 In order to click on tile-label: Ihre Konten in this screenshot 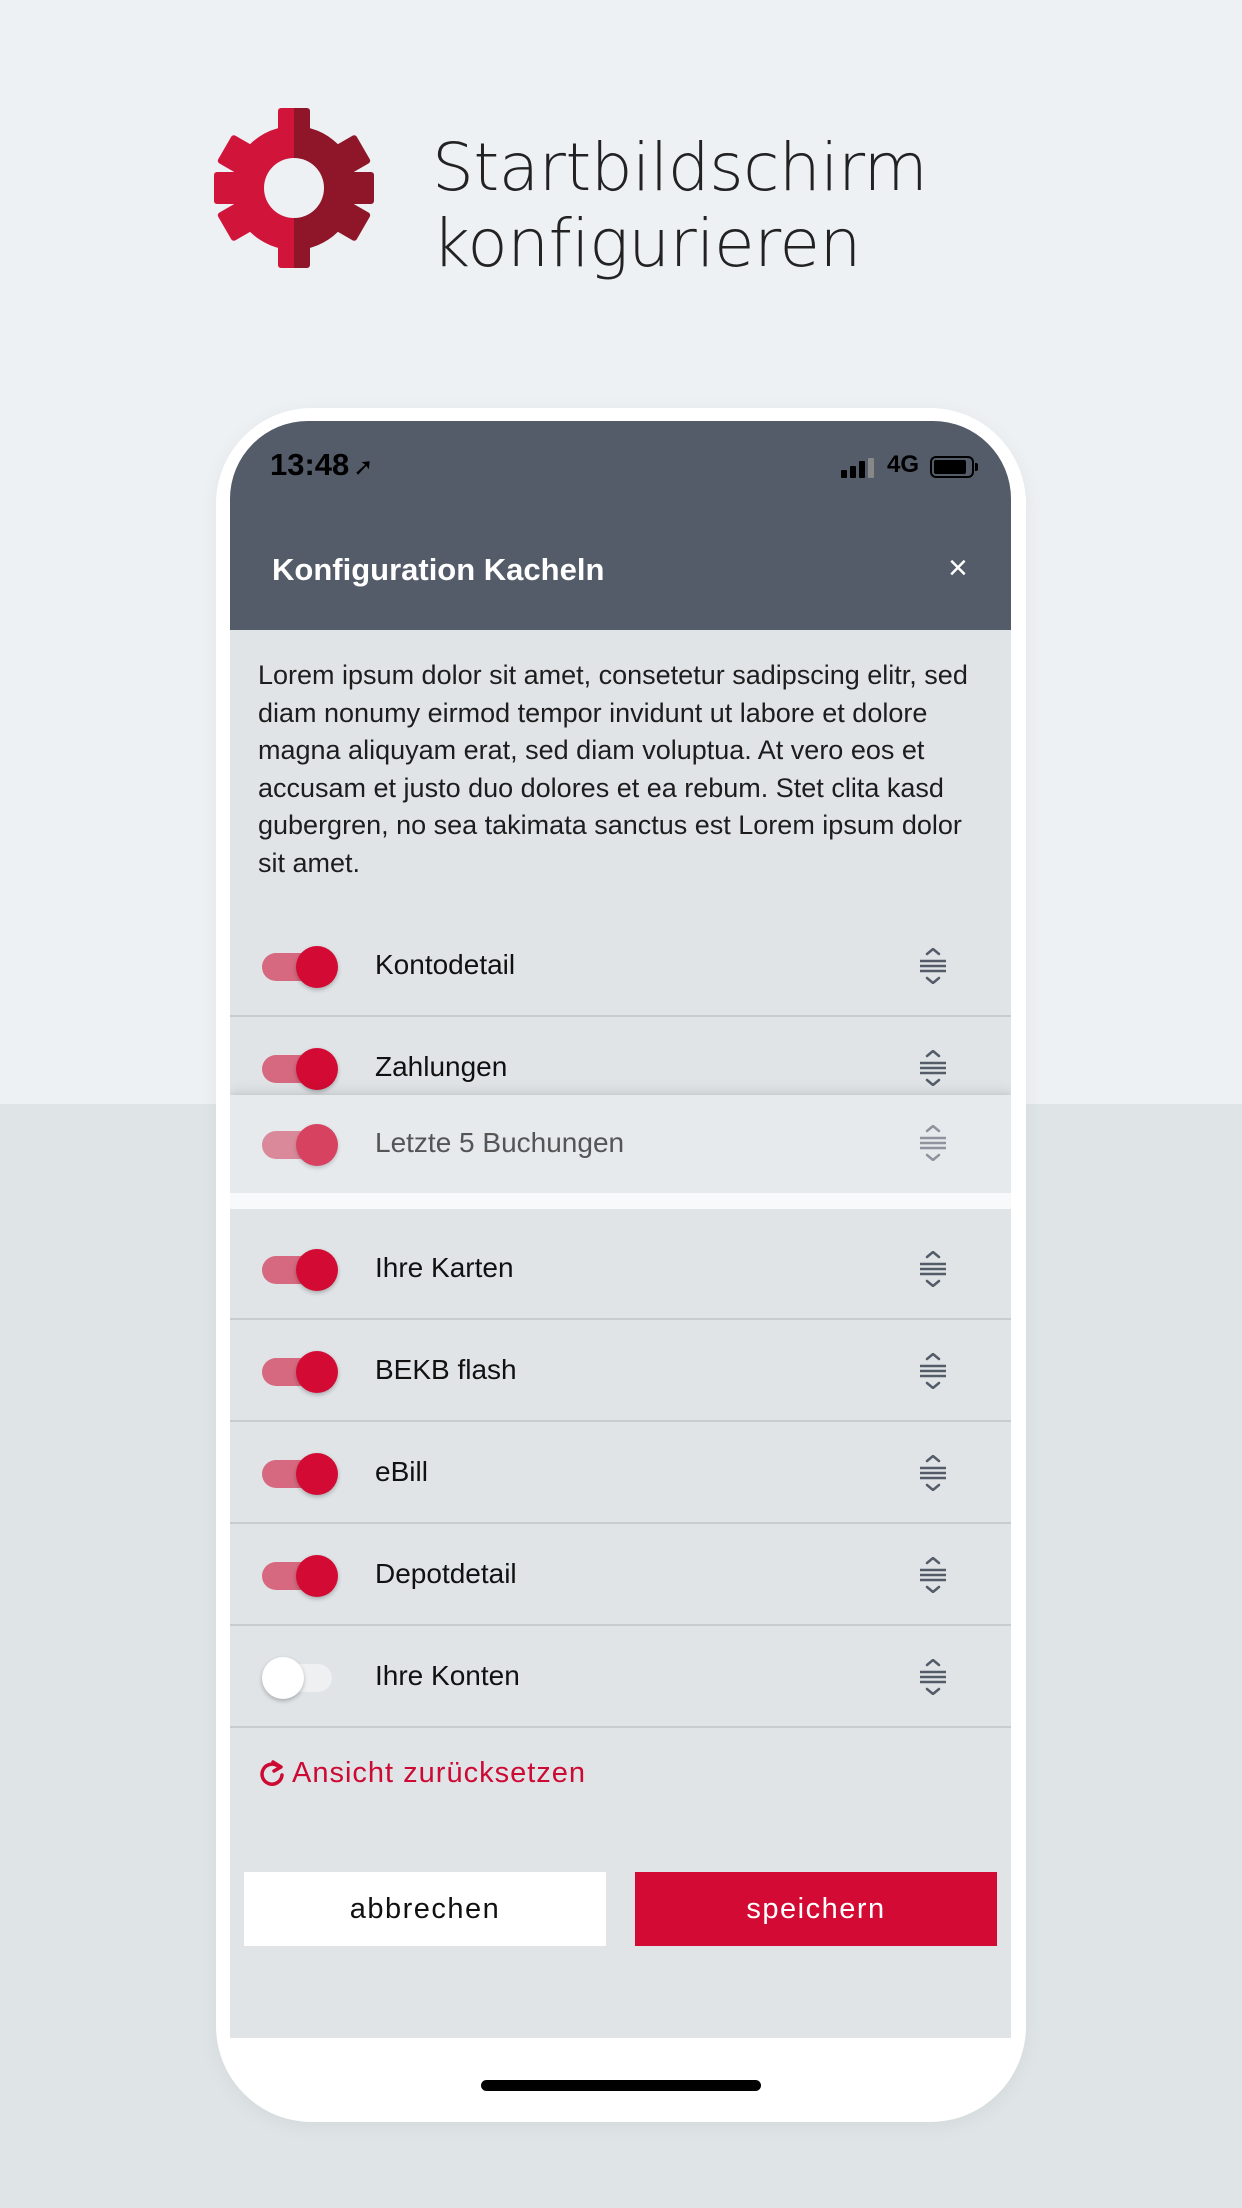, I will do `click(447, 1675)`.